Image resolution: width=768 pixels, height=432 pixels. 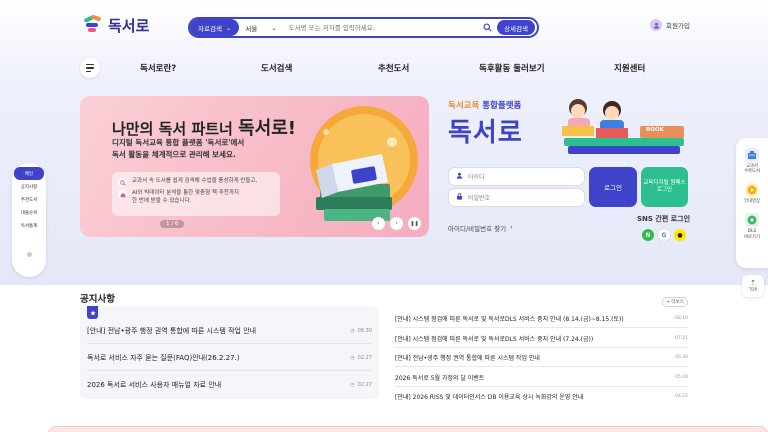 What do you see at coordinates (29, 199) in the screenshot?
I see `quick-nav-recommend: 추천도서` at bounding box center [29, 199].